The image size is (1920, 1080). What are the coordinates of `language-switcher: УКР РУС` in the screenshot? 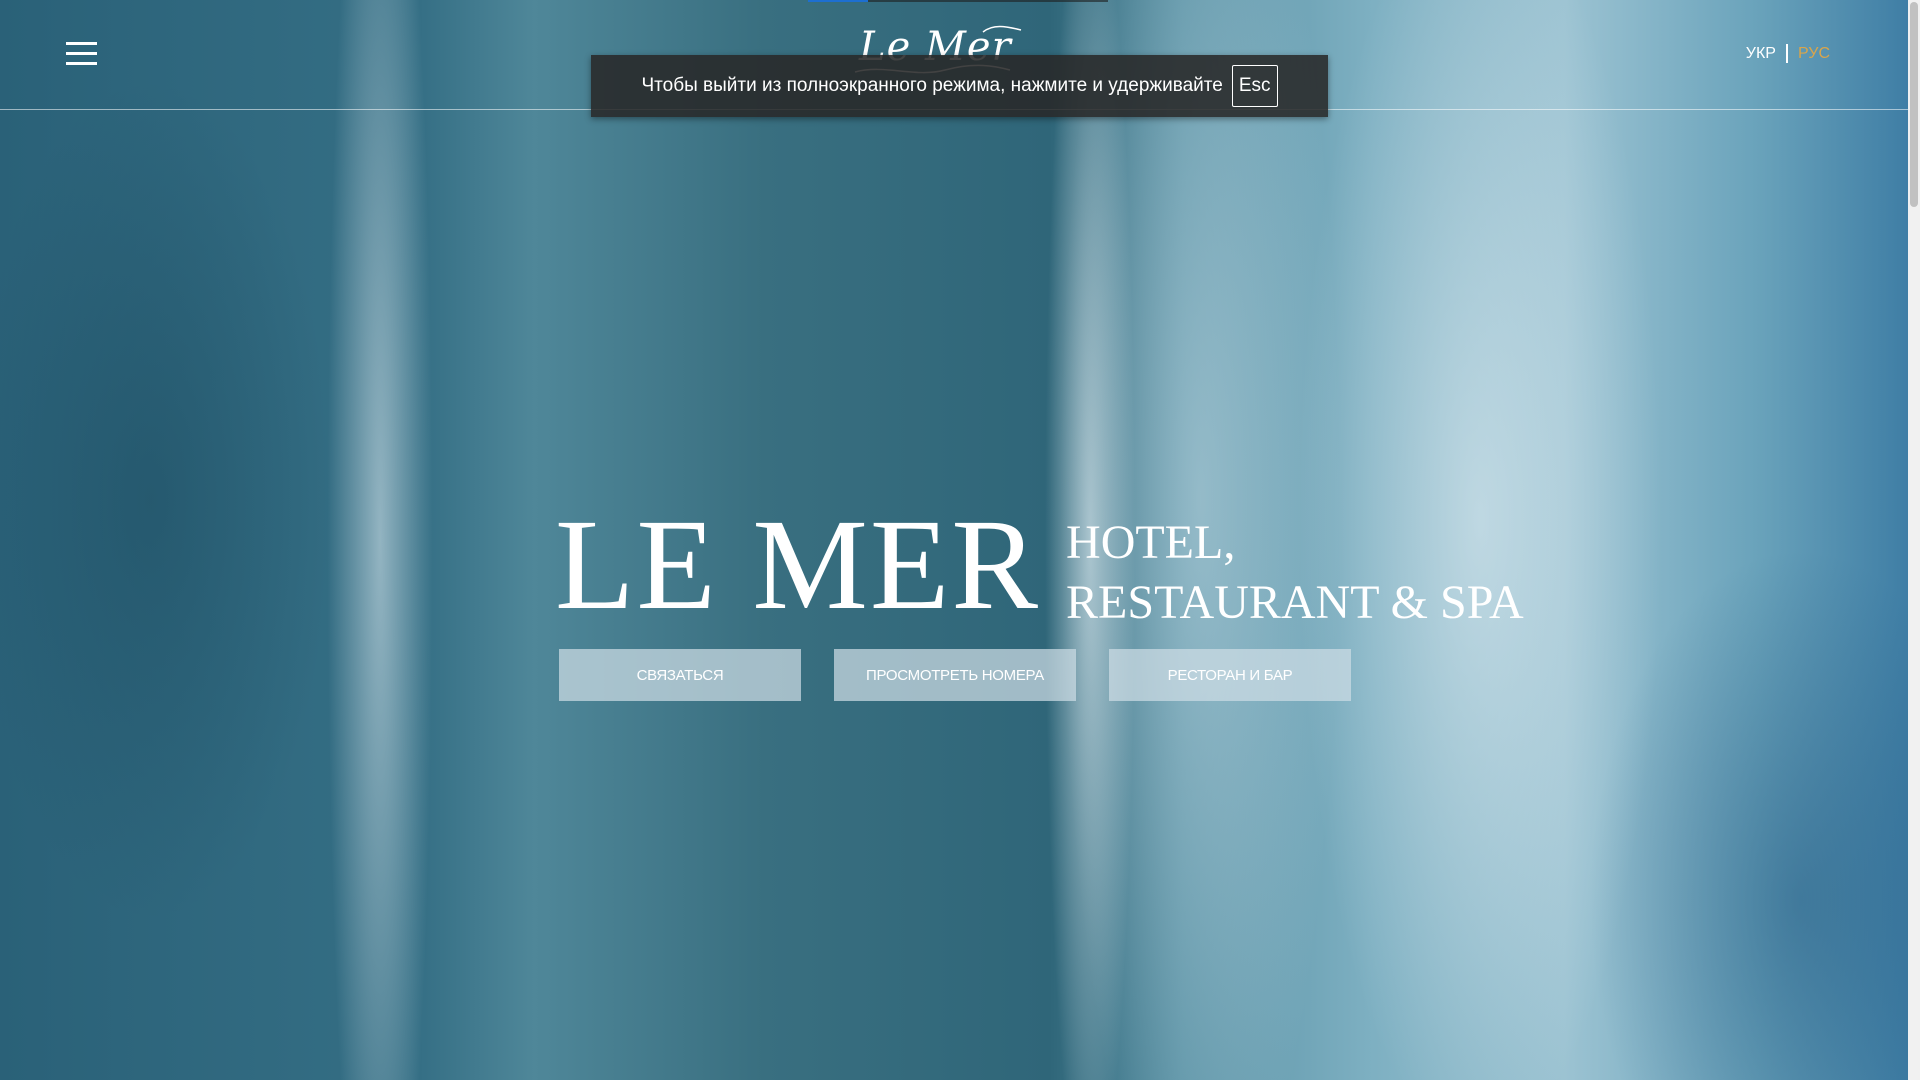 It's located at (1788, 53).